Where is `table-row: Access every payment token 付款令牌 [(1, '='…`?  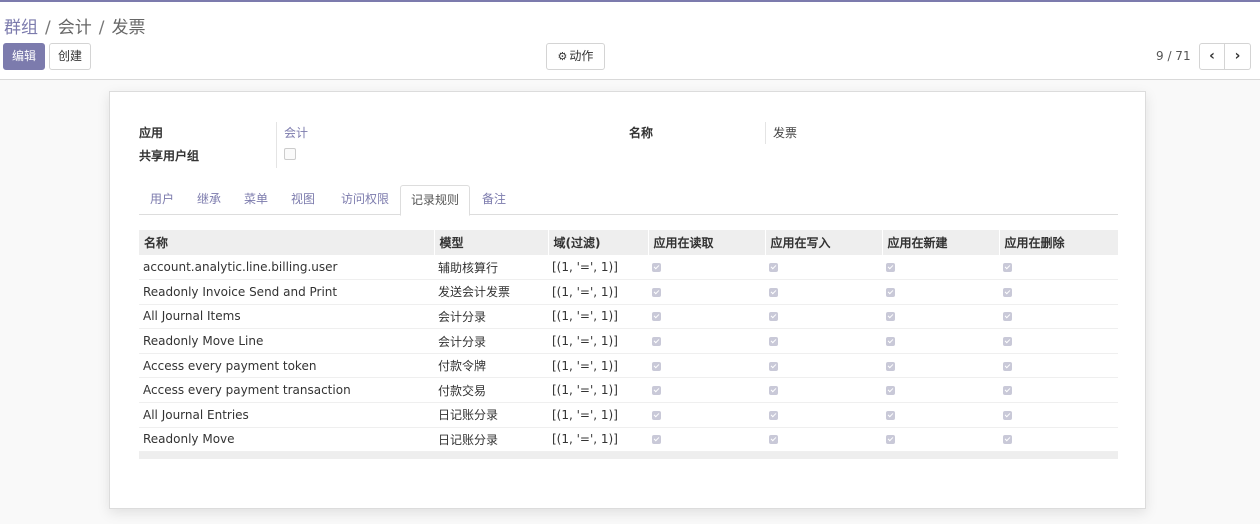
table-row: Access every payment token 付款令牌 [(1, '='… is located at coordinates (628, 365).